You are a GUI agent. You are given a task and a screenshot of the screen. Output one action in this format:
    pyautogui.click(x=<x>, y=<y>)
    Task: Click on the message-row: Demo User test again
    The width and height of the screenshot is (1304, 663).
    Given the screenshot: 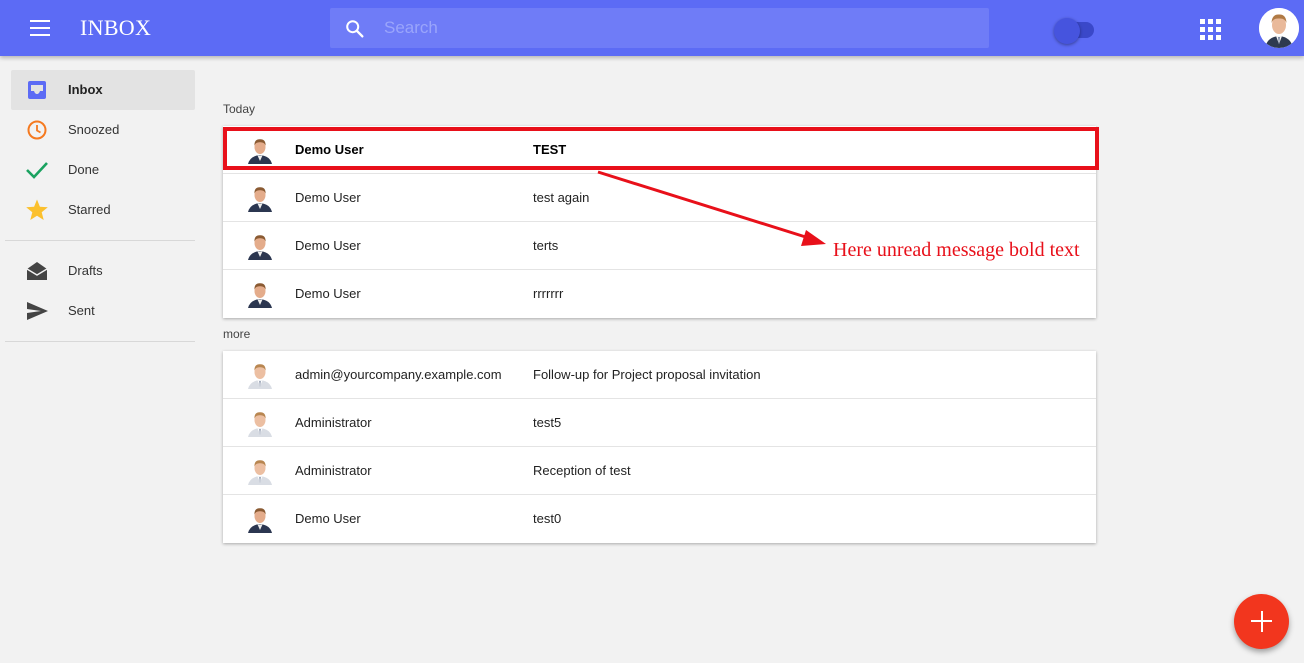 What is the action you would take?
    pyautogui.click(x=659, y=198)
    